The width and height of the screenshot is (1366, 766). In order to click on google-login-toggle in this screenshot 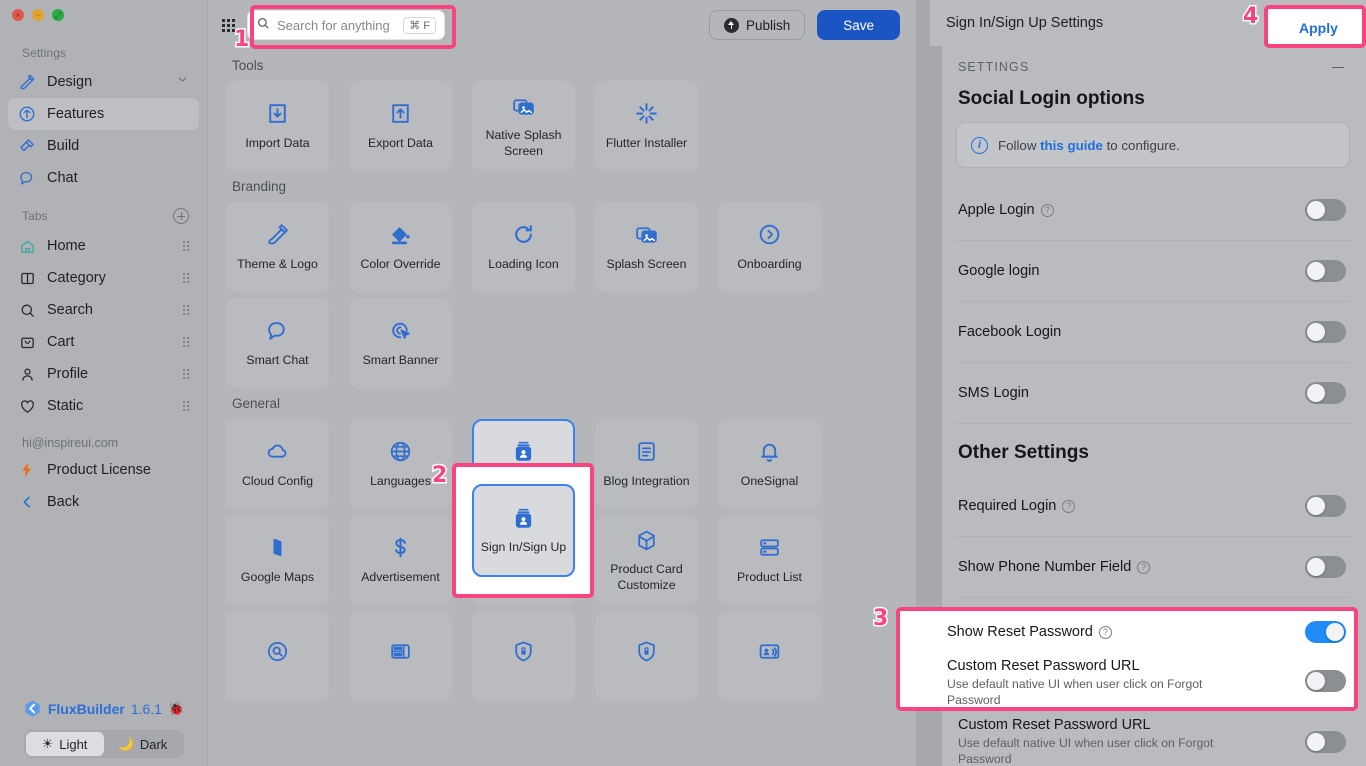, I will do `click(1325, 271)`.